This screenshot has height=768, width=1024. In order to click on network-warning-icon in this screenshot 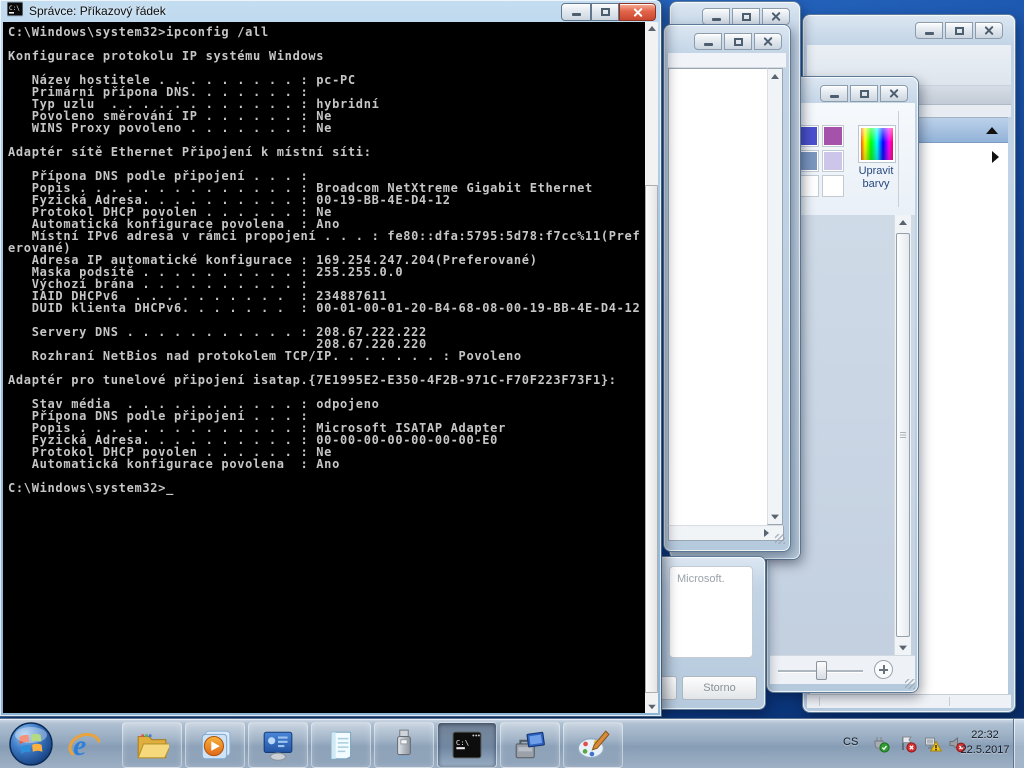, I will do `click(933, 744)`.